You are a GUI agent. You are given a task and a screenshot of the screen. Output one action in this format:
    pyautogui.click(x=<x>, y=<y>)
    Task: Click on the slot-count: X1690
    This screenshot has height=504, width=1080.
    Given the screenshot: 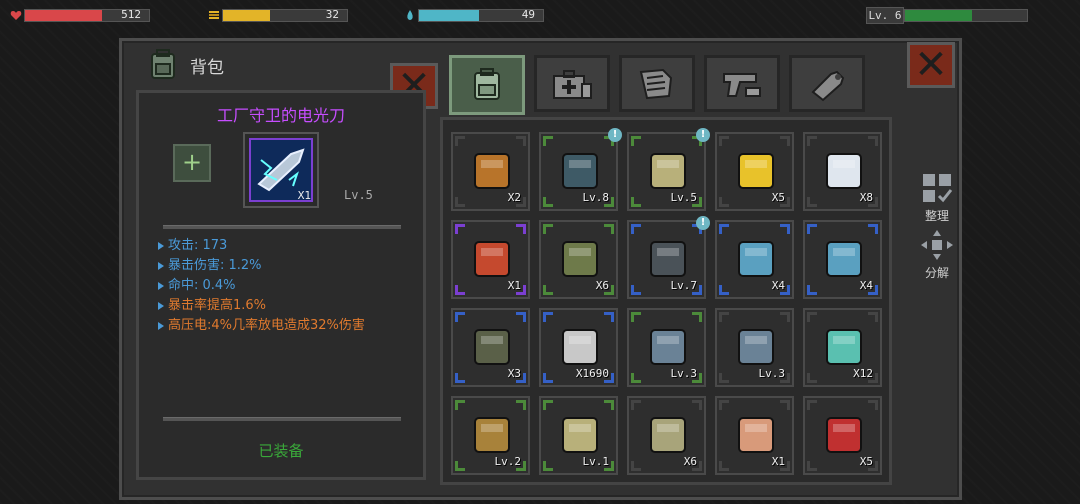 What is the action you would take?
    pyautogui.click(x=592, y=373)
    